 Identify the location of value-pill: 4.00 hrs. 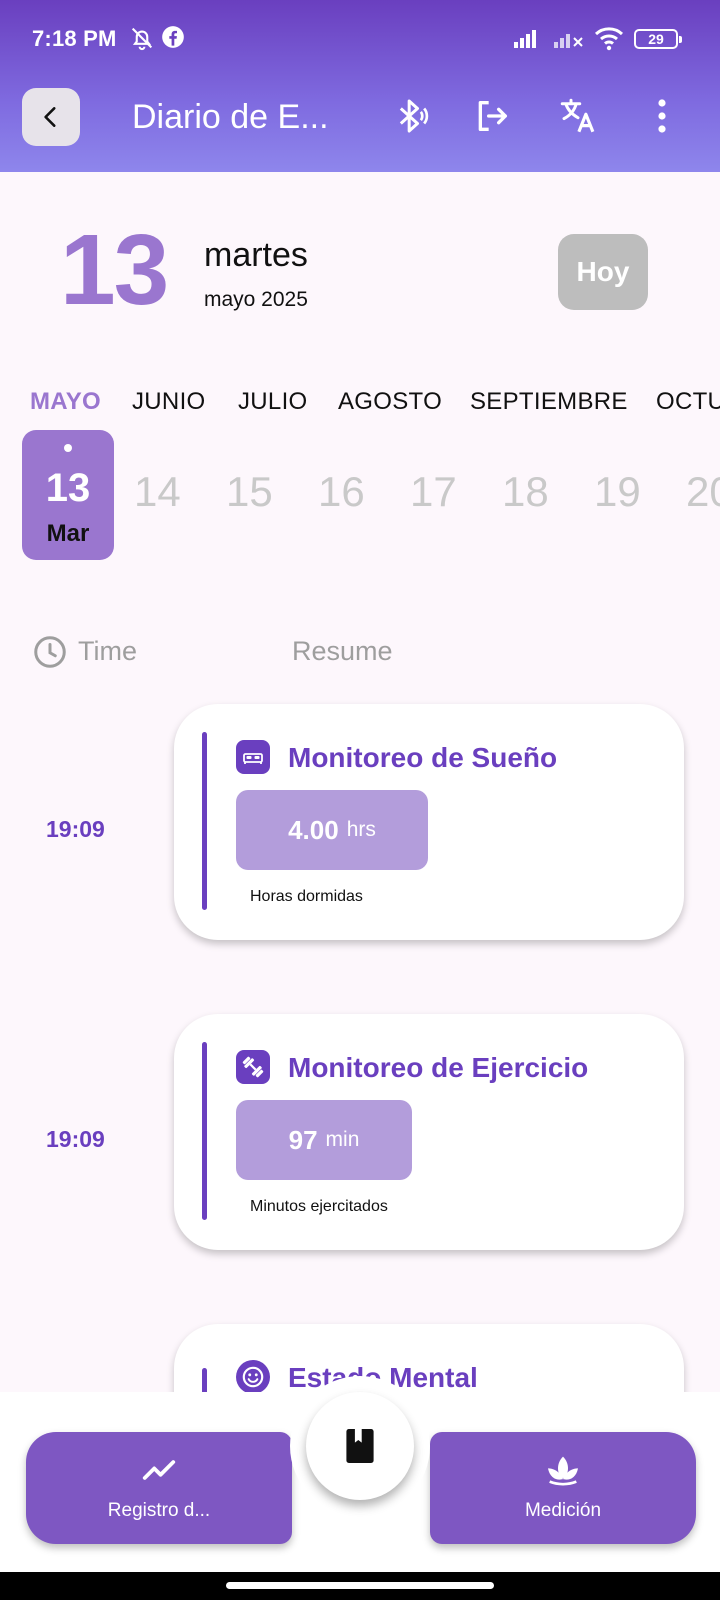
(332, 830).